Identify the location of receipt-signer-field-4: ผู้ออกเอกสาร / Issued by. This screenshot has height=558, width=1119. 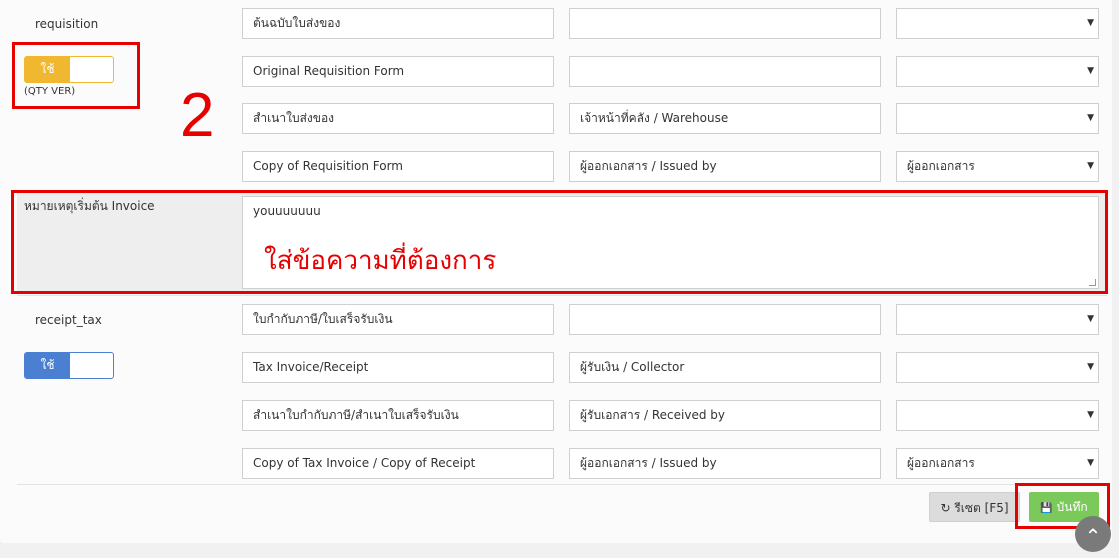
(725, 463).